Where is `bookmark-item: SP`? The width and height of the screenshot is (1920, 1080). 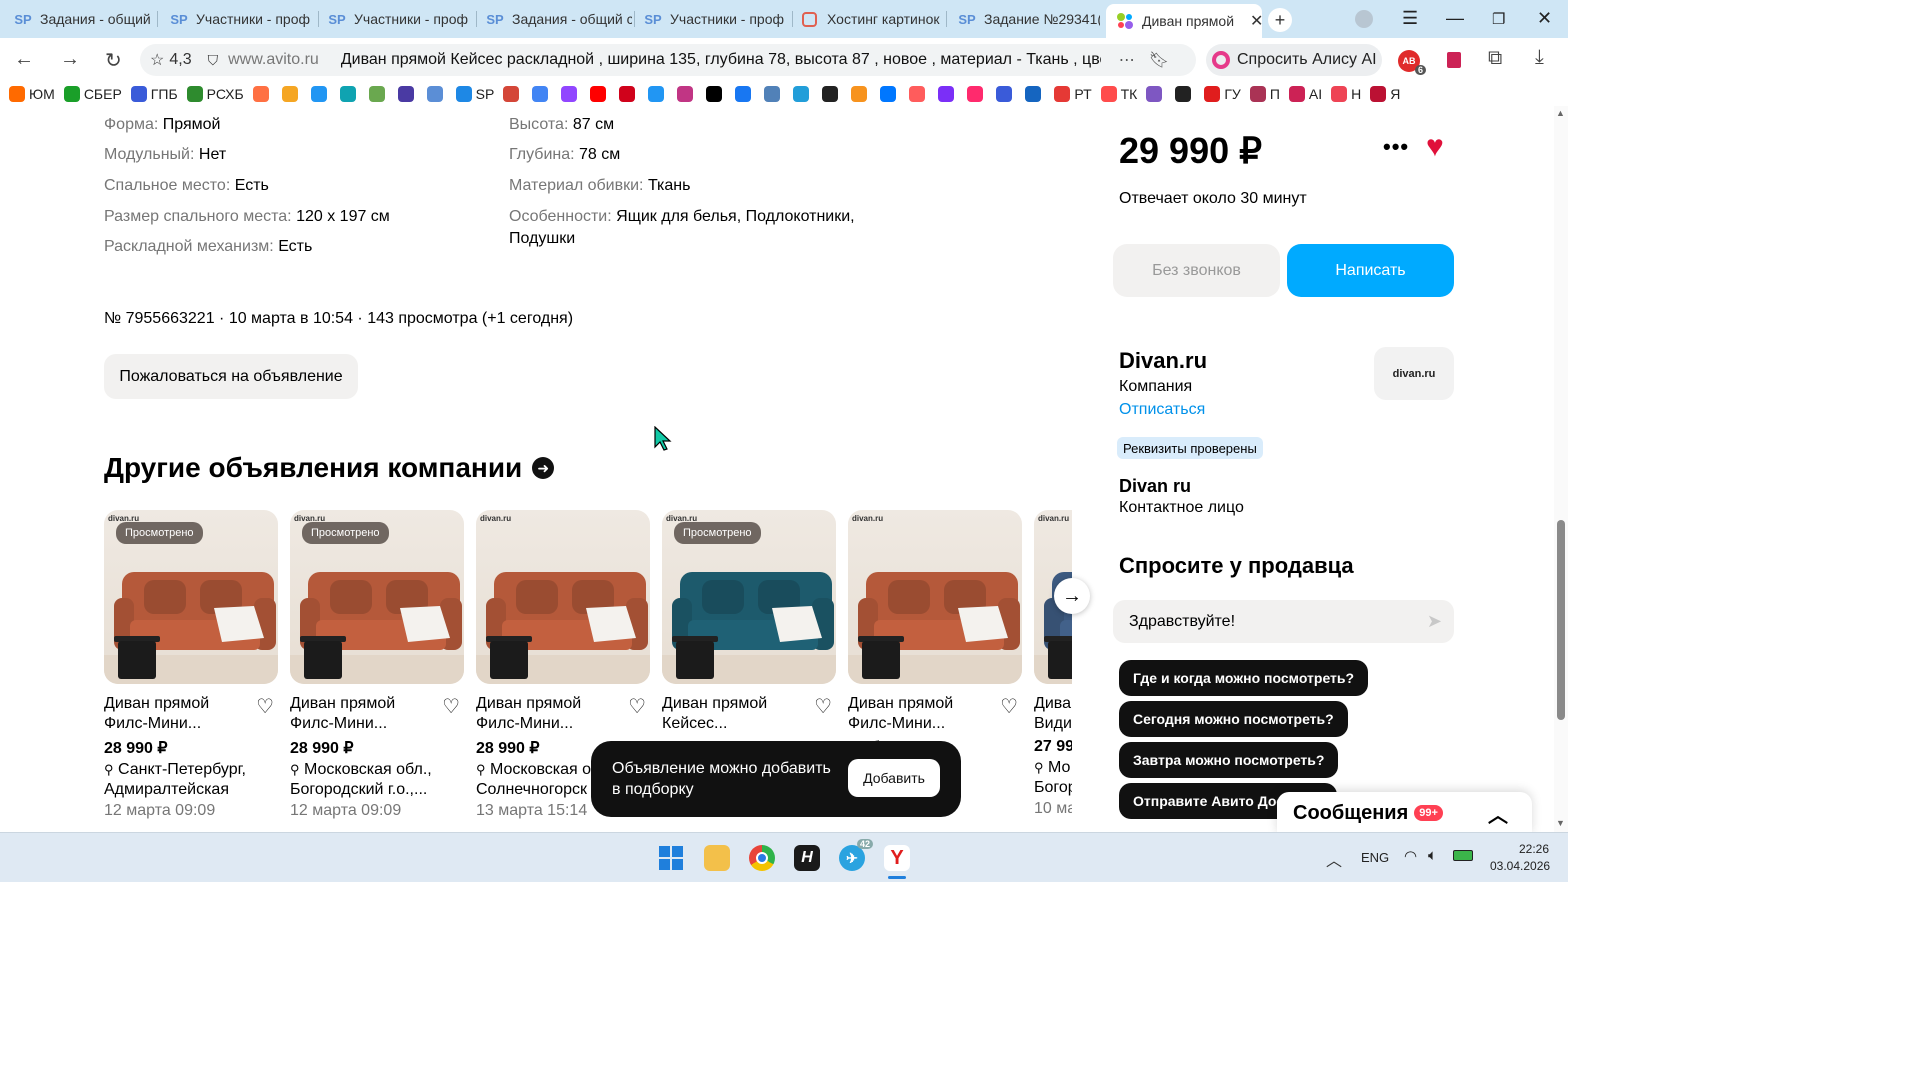 bookmark-item: SP is located at coordinates (474, 94).